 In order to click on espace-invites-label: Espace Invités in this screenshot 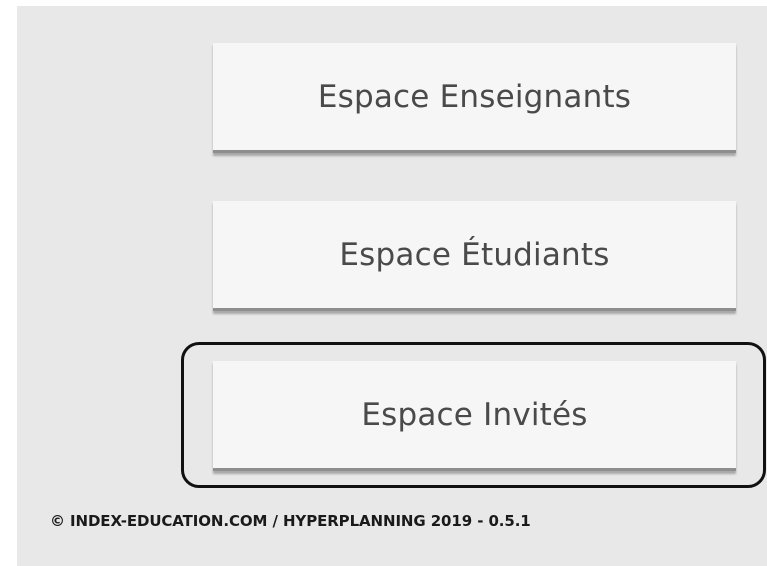, I will do `click(474, 414)`.